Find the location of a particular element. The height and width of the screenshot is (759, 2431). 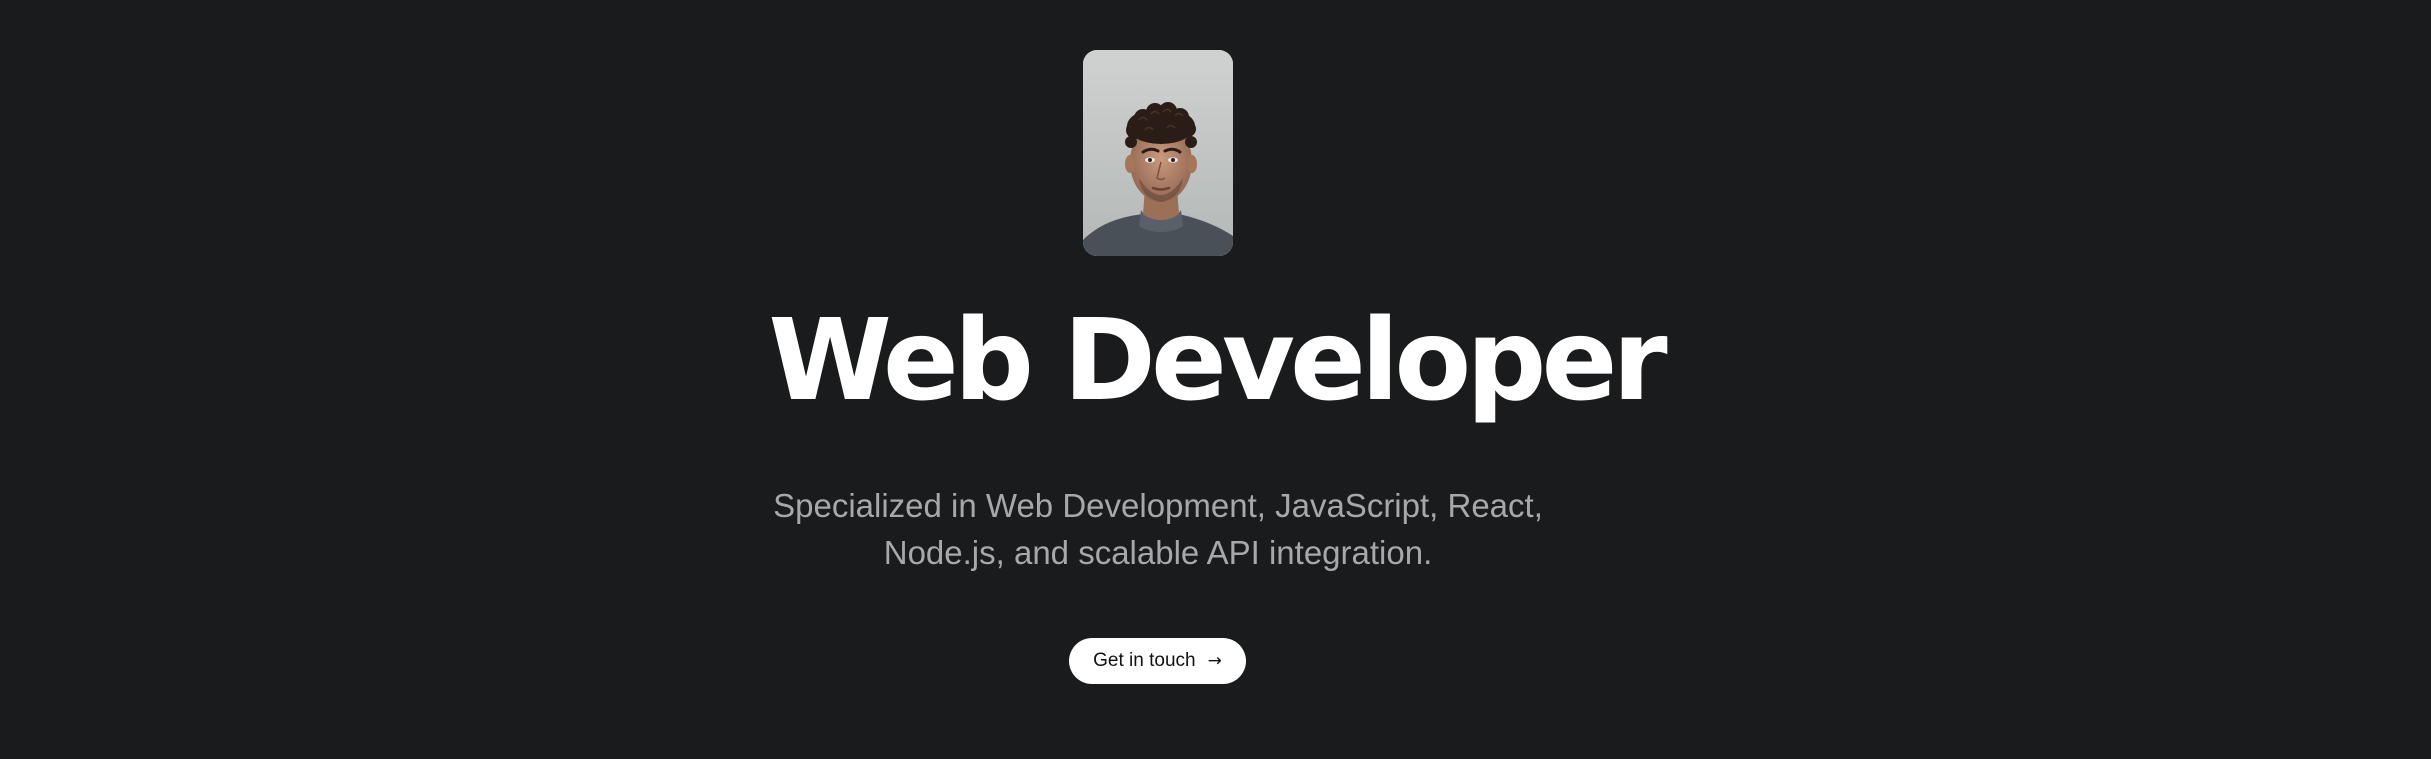

get-in-touch-button: Get in touch → is located at coordinates (1157, 661).